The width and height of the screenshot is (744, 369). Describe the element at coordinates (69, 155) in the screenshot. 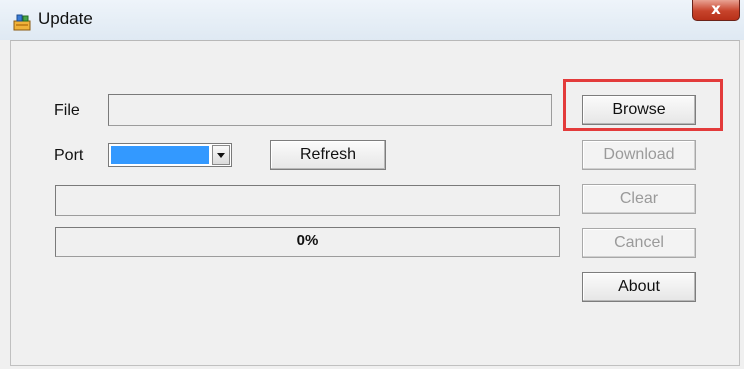

I see `port-label: Port` at that location.